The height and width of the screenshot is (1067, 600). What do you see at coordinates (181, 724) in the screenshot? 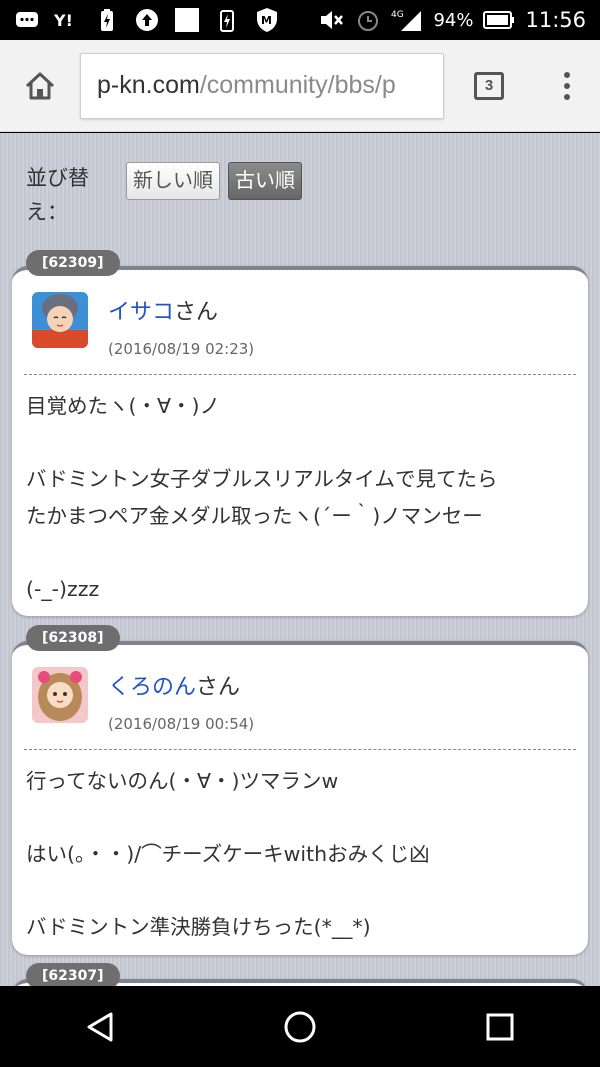
I see `post-date: (2016/08/19 00:54)` at bounding box center [181, 724].